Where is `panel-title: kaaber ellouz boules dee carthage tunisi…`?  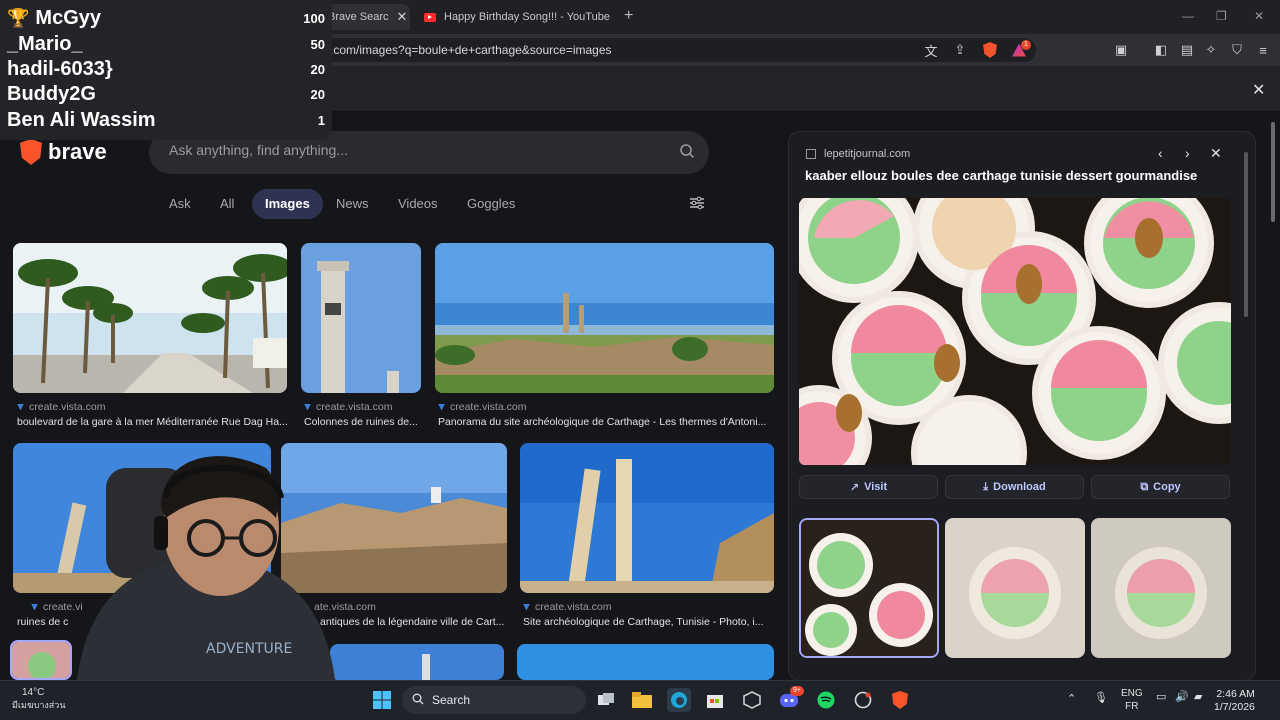
panel-title: kaaber ellouz boules dee carthage tunisi… is located at coordinates (1001, 175).